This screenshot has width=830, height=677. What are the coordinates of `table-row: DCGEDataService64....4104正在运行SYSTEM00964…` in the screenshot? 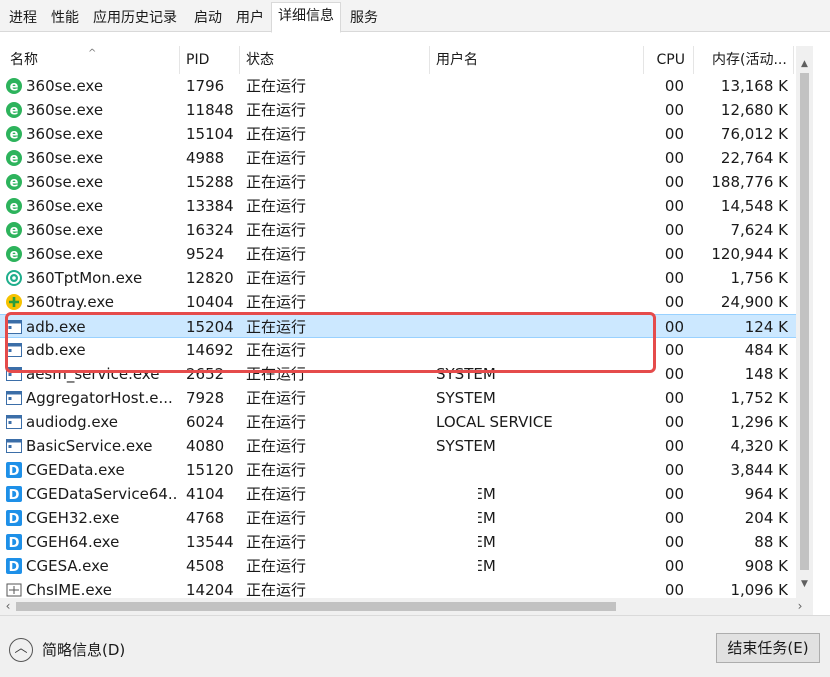 It's located at (398, 494).